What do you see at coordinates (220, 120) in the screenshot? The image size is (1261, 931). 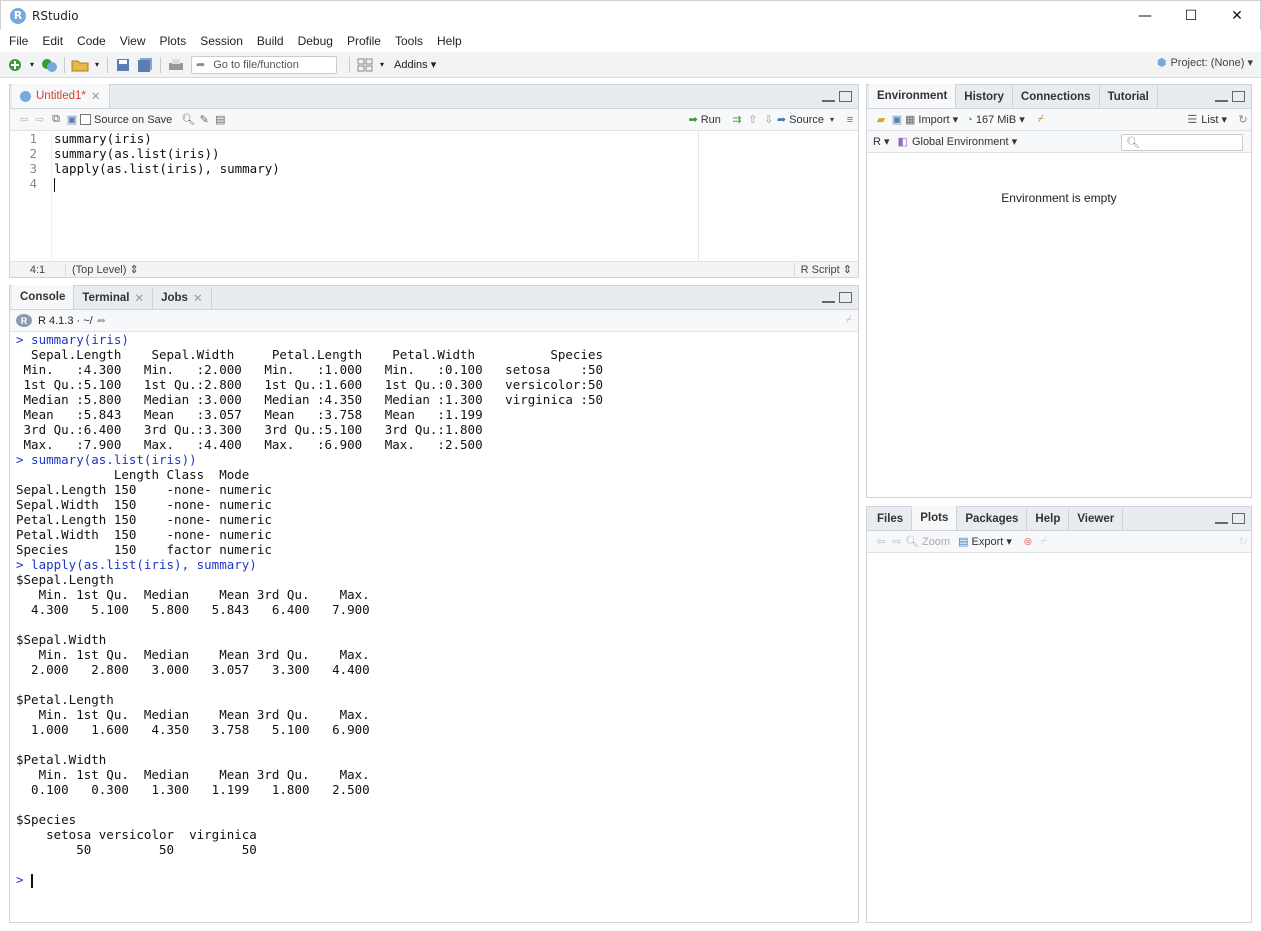 I see `compile-report-icon: ▤` at bounding box center [220, 120].